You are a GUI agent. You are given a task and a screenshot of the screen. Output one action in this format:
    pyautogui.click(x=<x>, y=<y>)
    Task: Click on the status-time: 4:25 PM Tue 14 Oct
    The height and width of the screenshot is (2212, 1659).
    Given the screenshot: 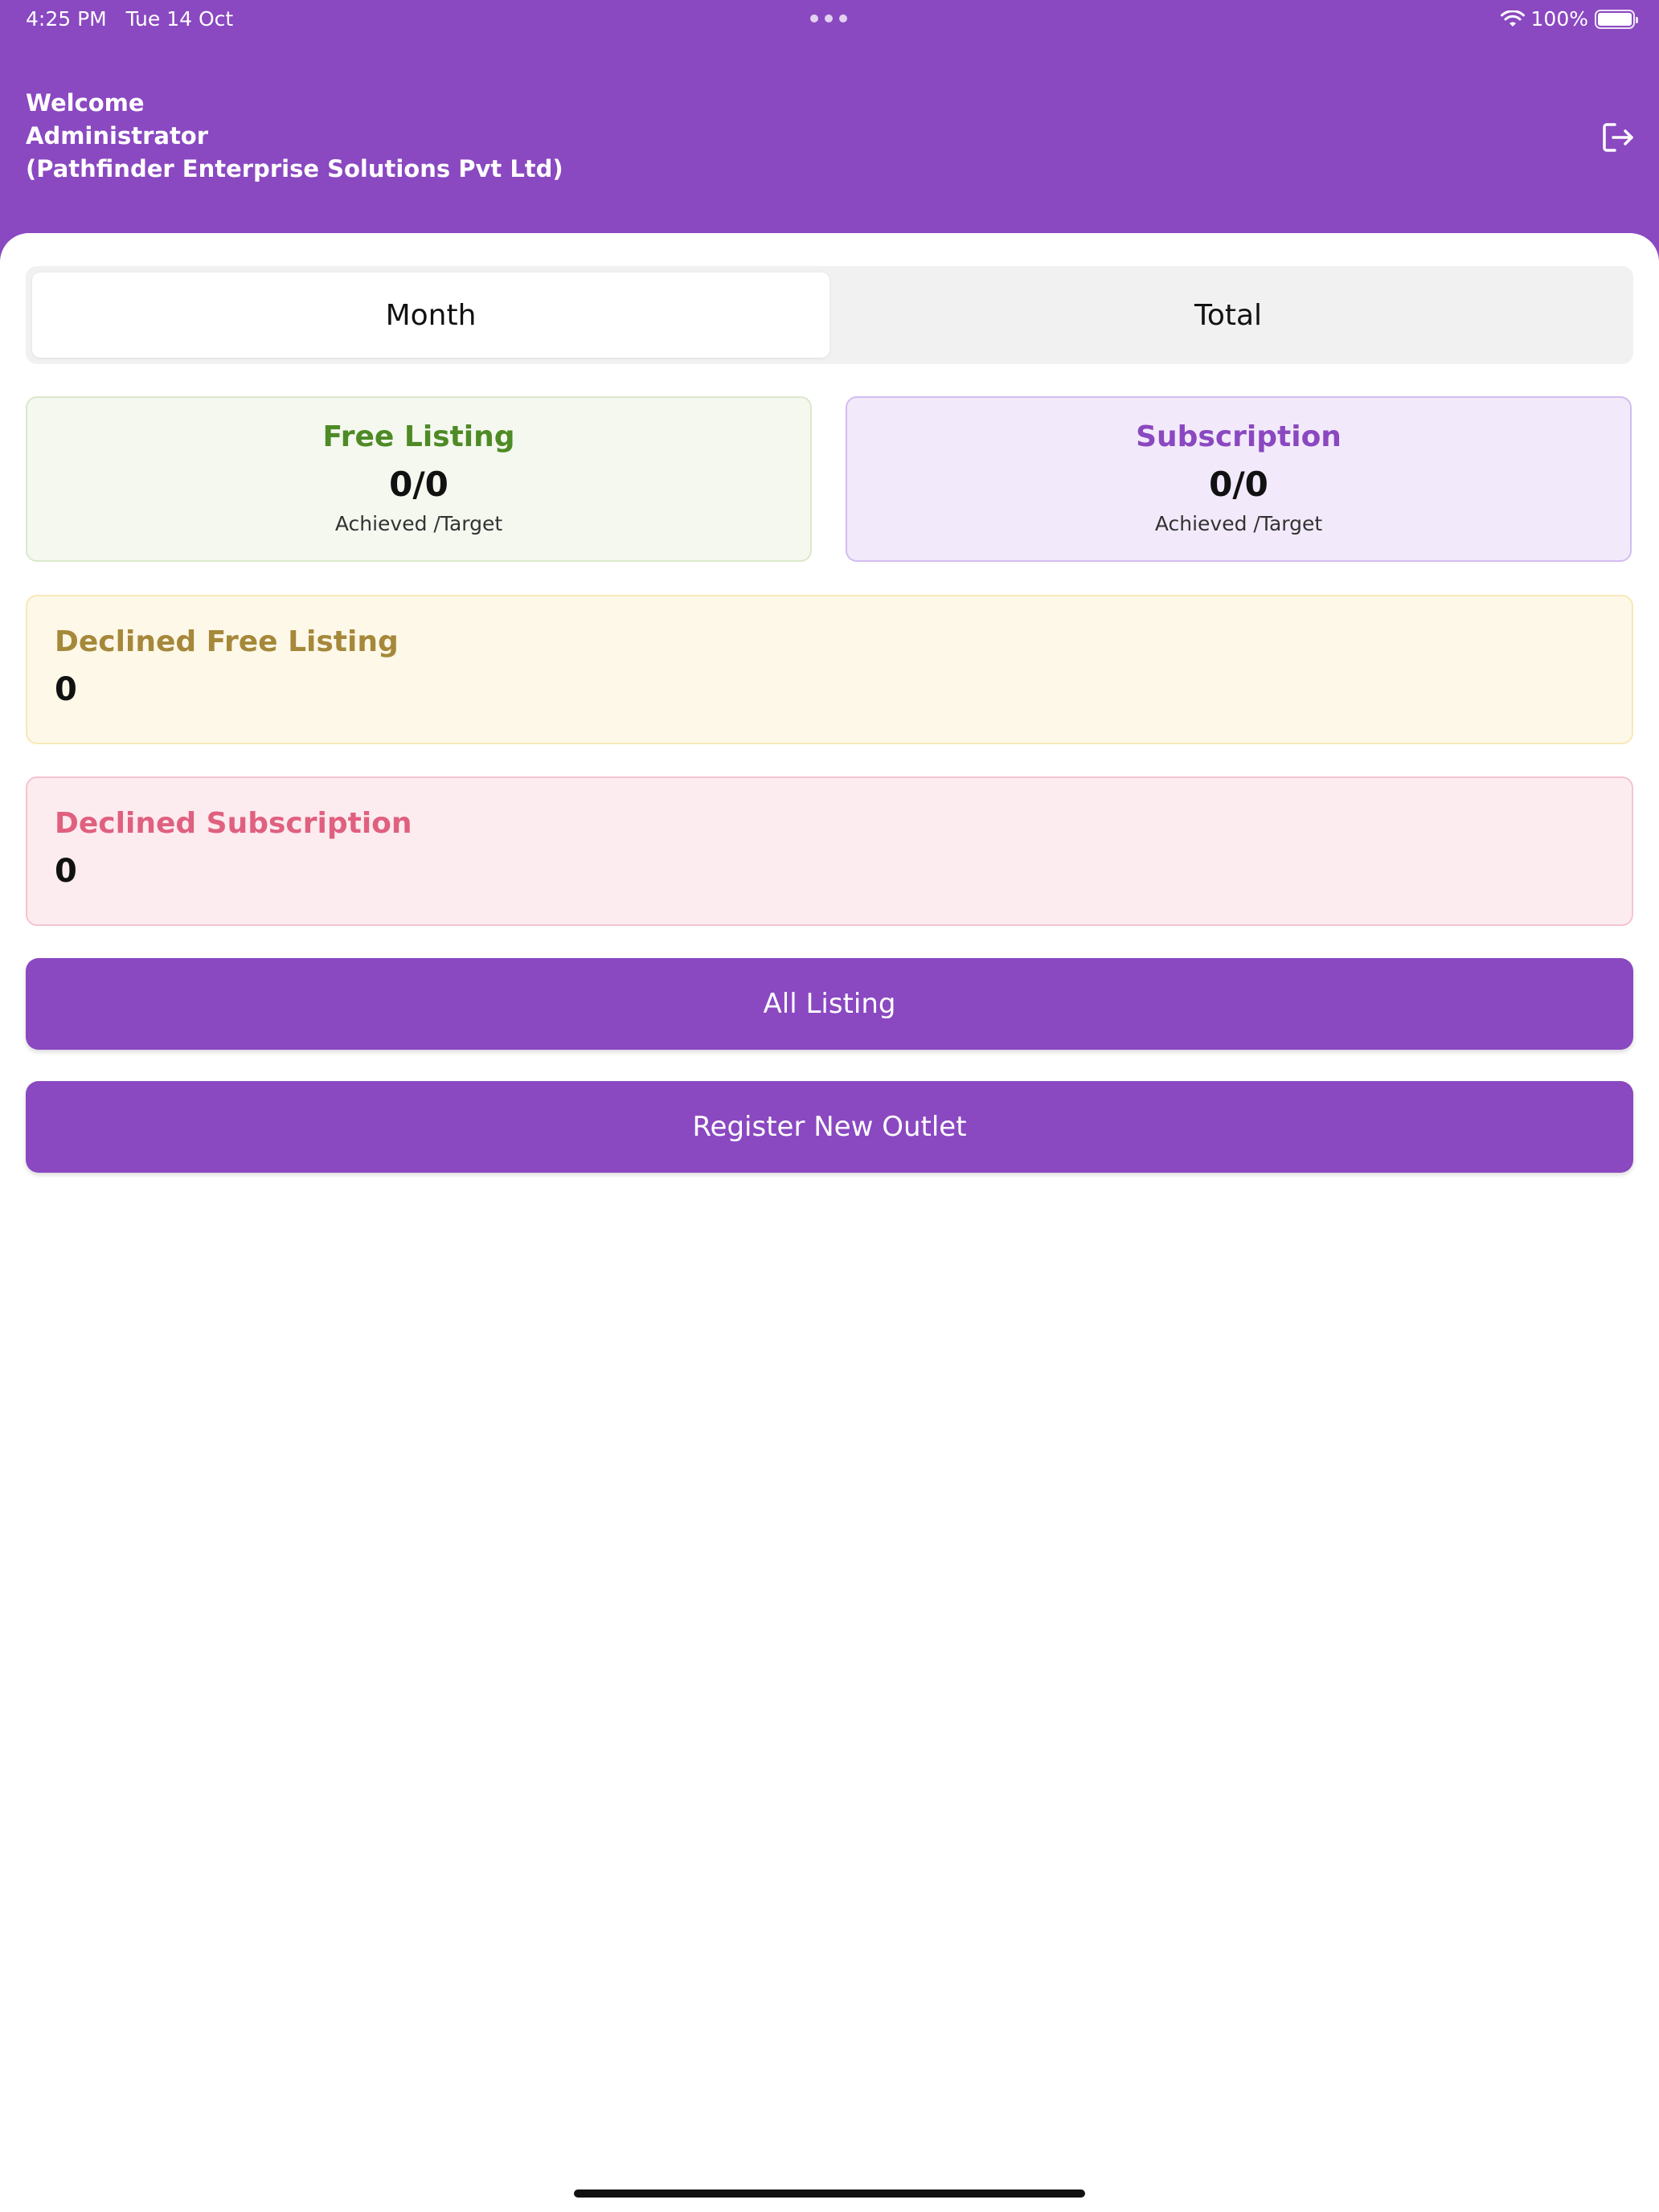 What is the action you would take?
    pyautogui.click(x=129, y=19)
    